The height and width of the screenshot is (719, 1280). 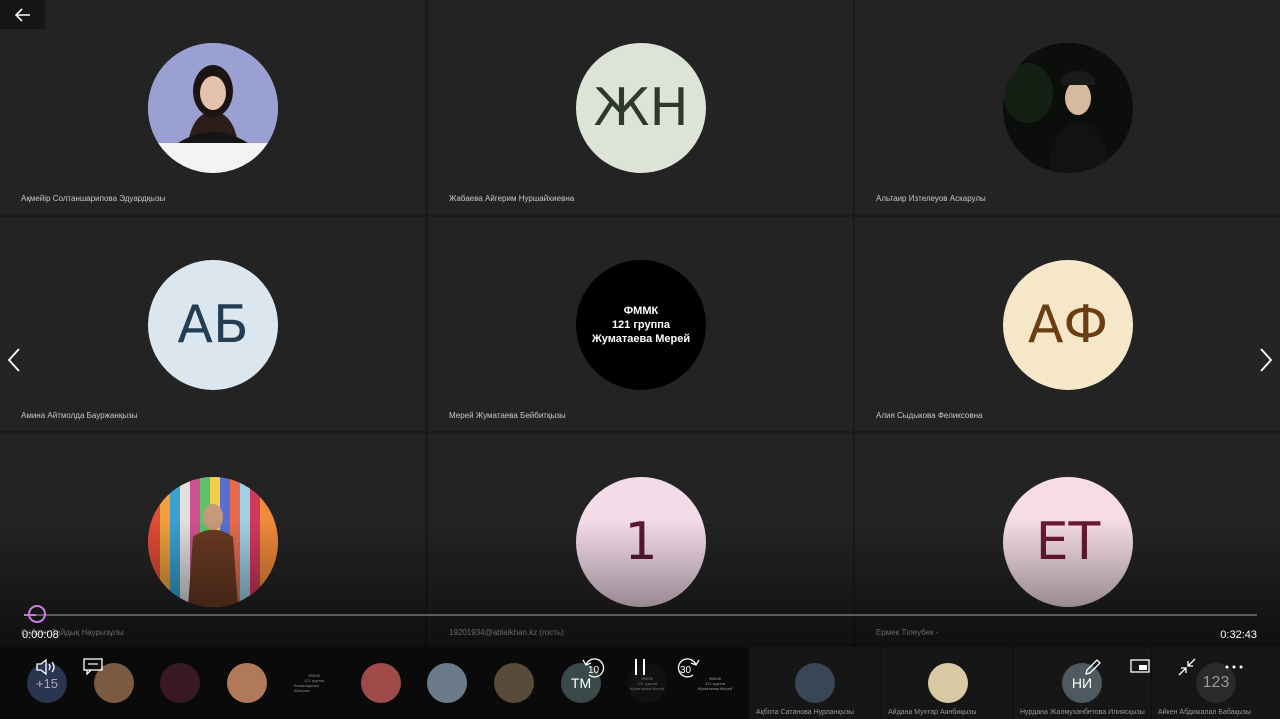 I want to click on strip-participant-tile: Айдана Мухтар Аянбиқызы, so click(x=947, y=683).